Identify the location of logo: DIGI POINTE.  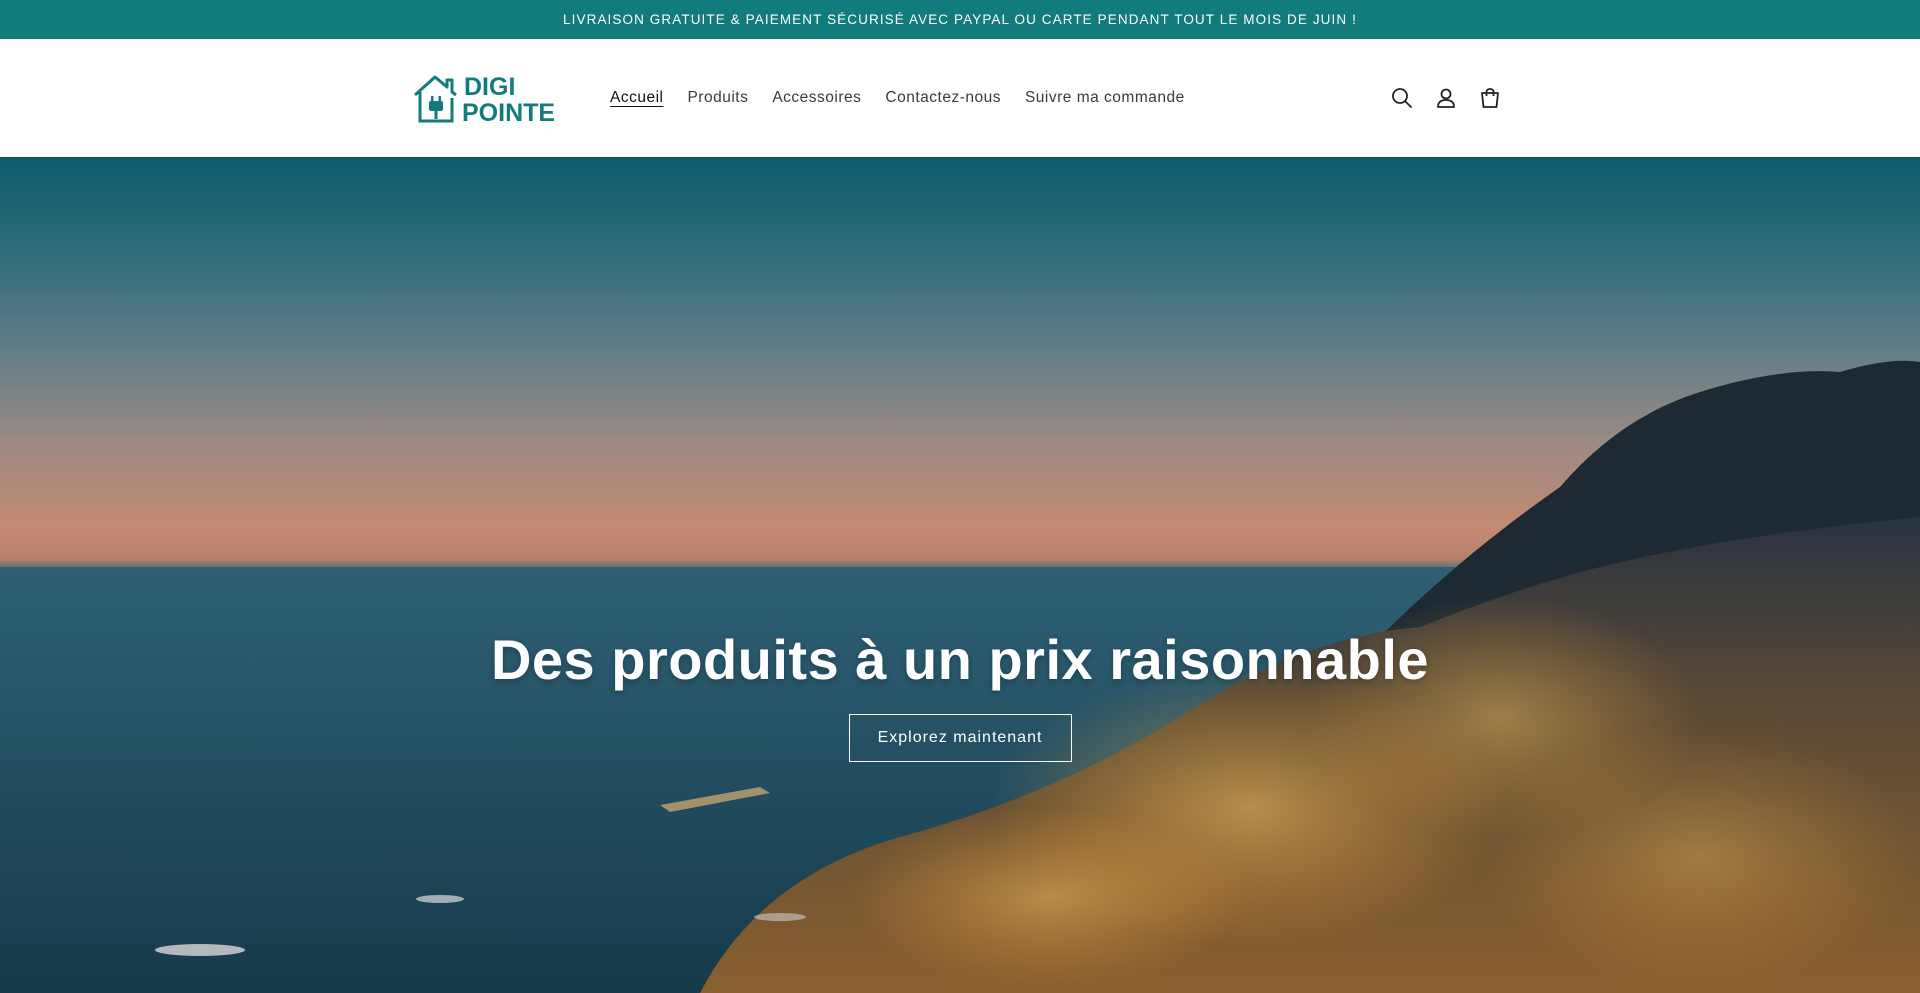
(488, 99).